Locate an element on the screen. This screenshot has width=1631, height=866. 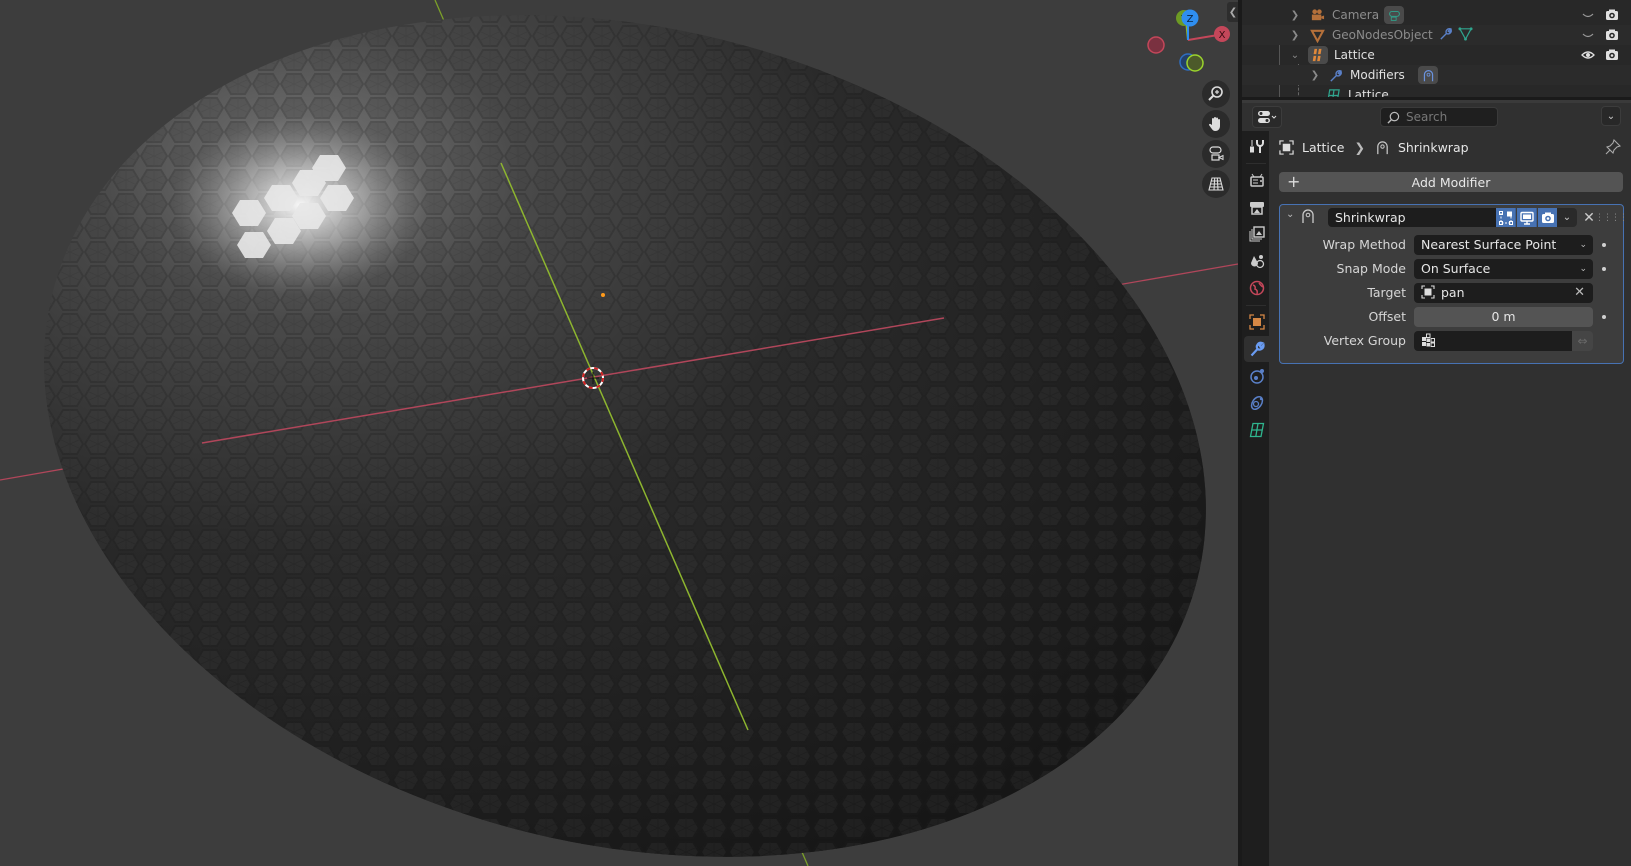
render-toggle is located at coordinates (1548, 217).